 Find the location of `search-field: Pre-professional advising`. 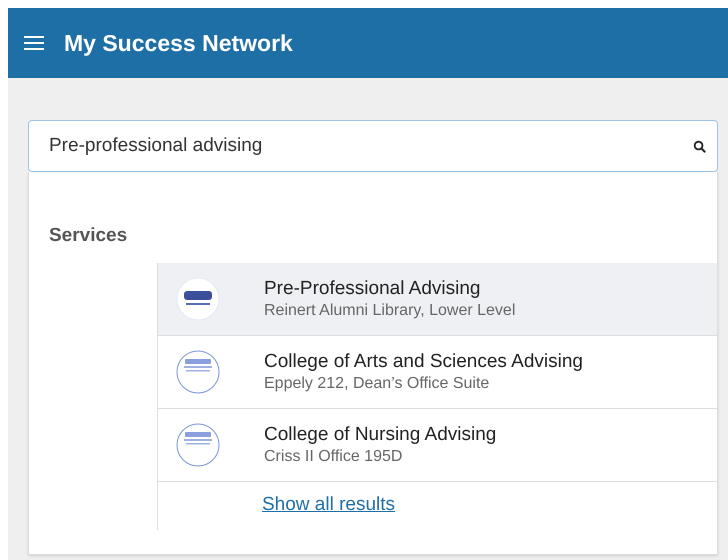

search-field: Pre-professional advising is located at coordinates (373, 146).